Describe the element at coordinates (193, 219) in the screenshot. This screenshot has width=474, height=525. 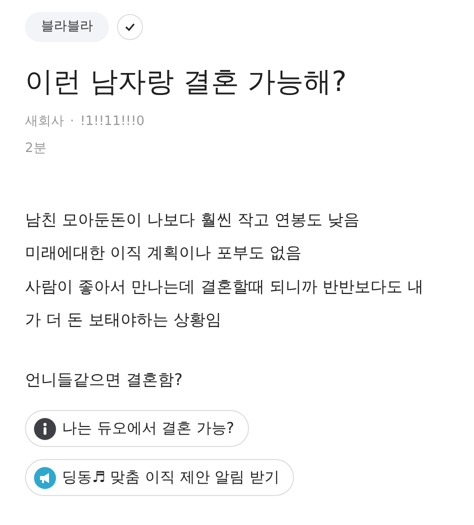
I see `body-text: 남친 모아둔돈이 나보다 훨씬 작고 연봉도 낮음` at that location.